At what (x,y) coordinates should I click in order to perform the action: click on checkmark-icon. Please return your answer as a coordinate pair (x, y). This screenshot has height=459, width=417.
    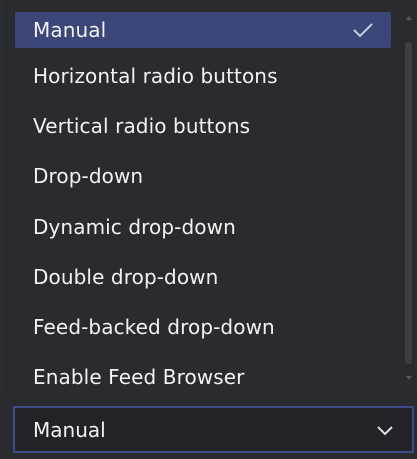
    Looking at the image, I should click on (363, 30).